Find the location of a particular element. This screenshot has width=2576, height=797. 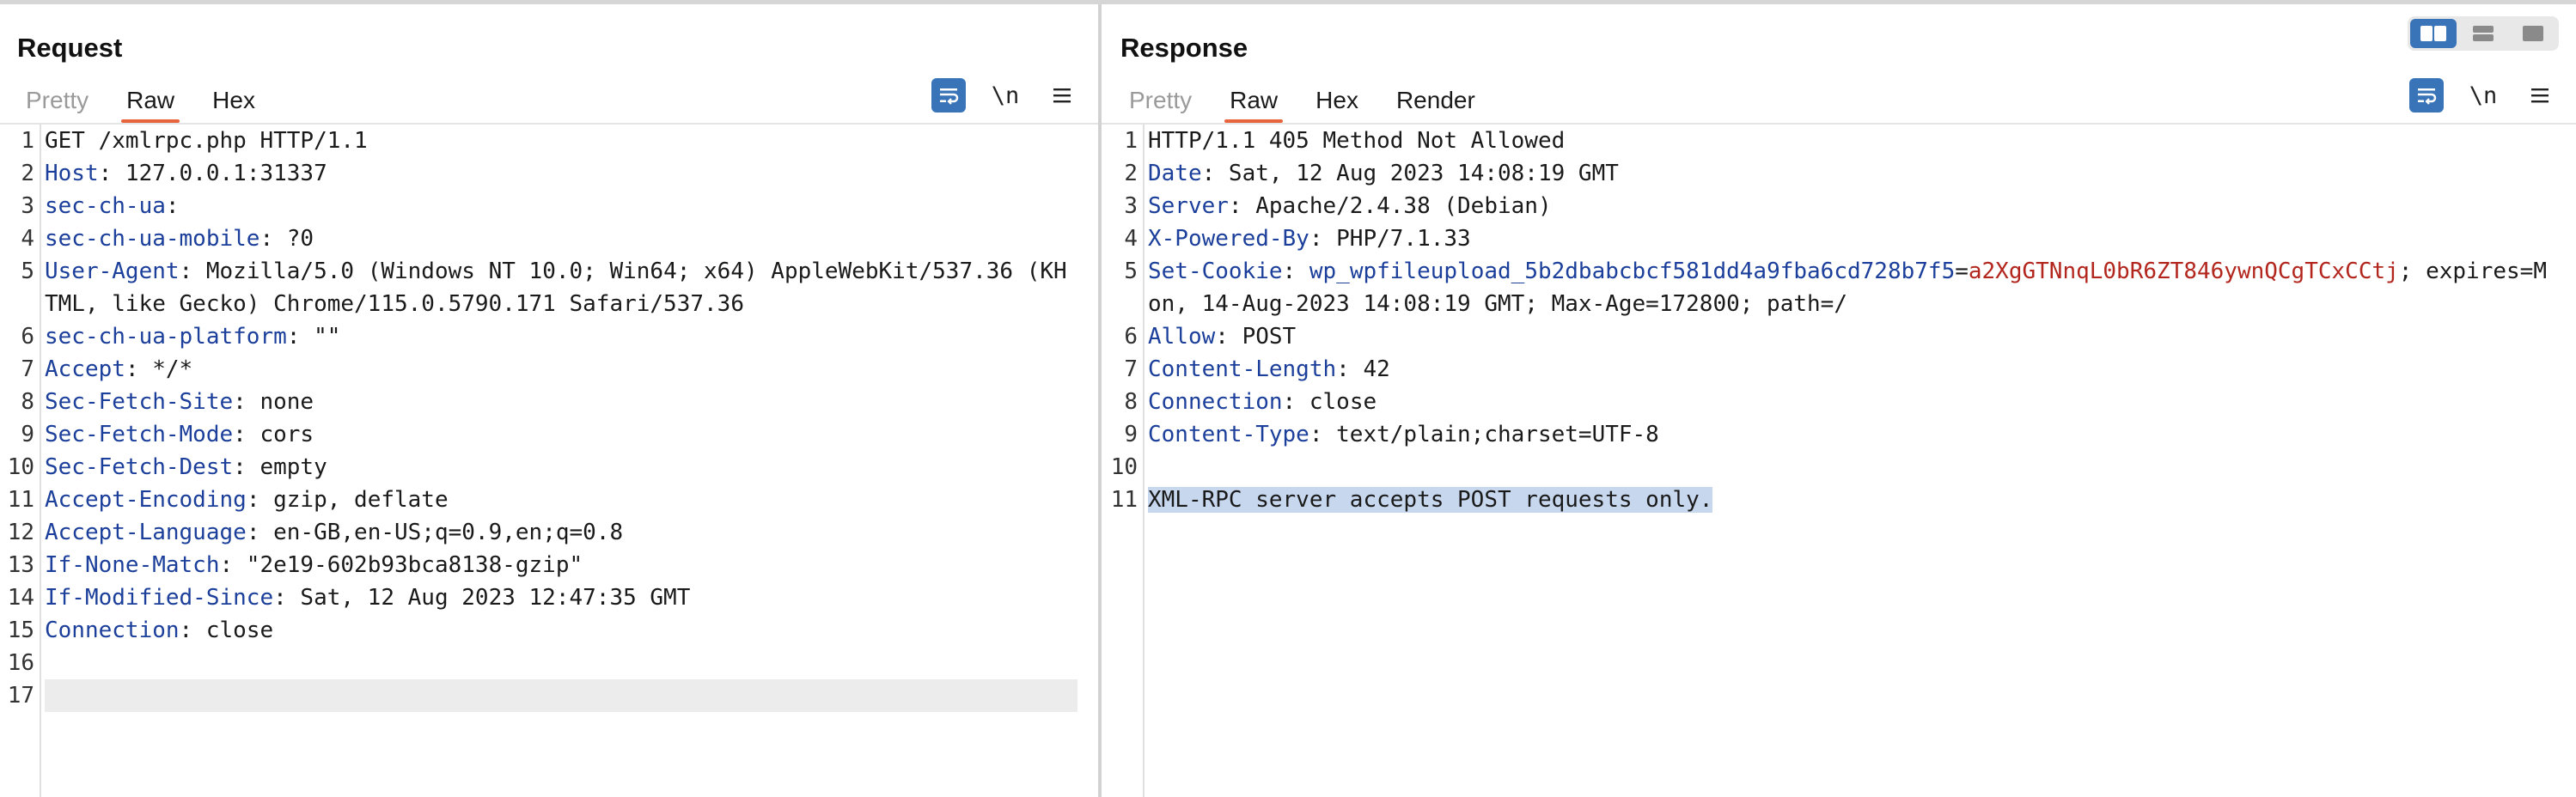

line-number: 15 is located at coordinates (20, 630).